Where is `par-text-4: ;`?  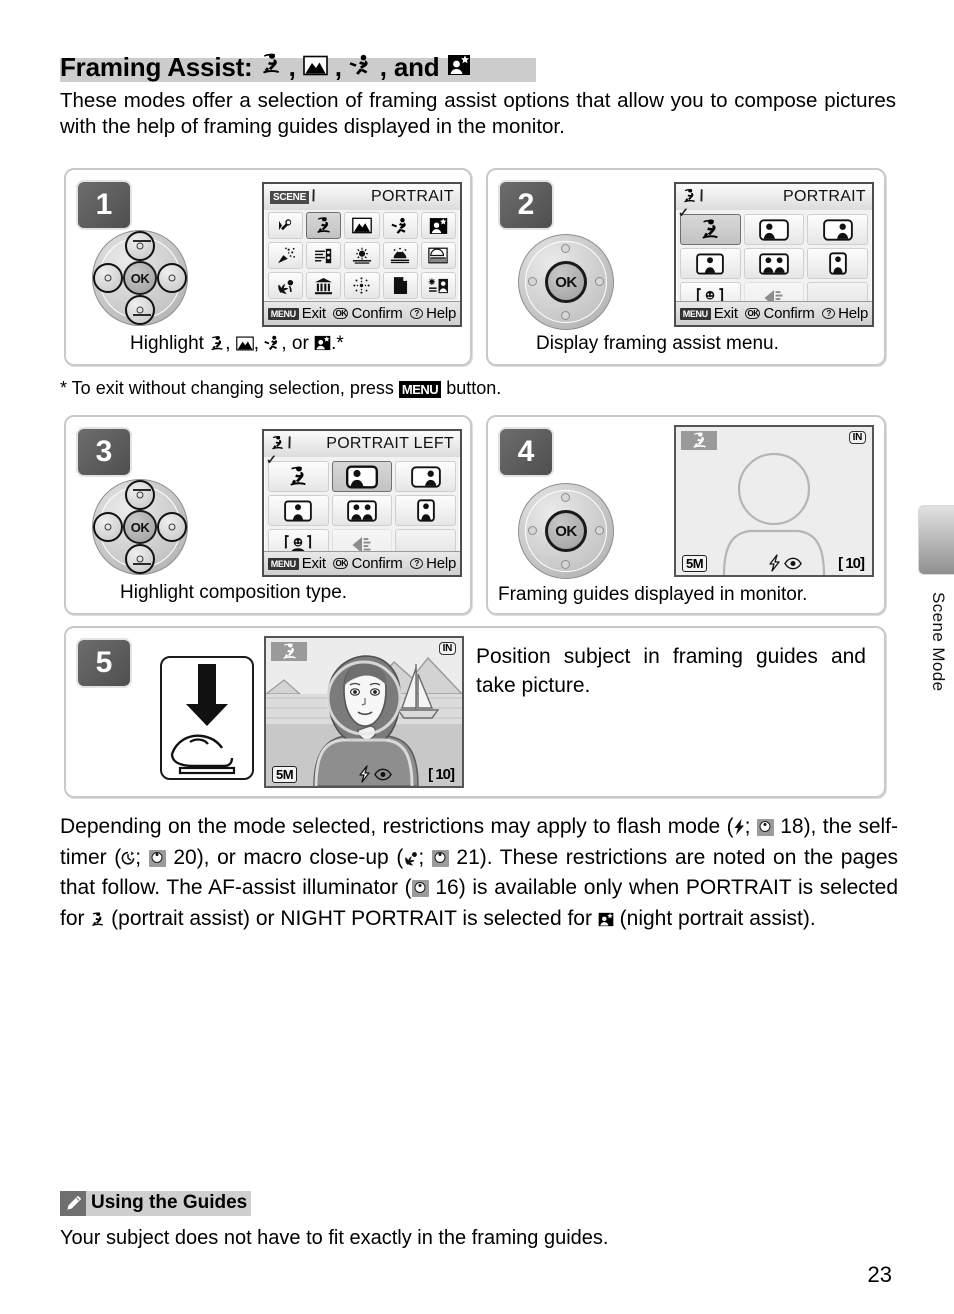 par-text-4: ; is located at coordinates (142, 857).